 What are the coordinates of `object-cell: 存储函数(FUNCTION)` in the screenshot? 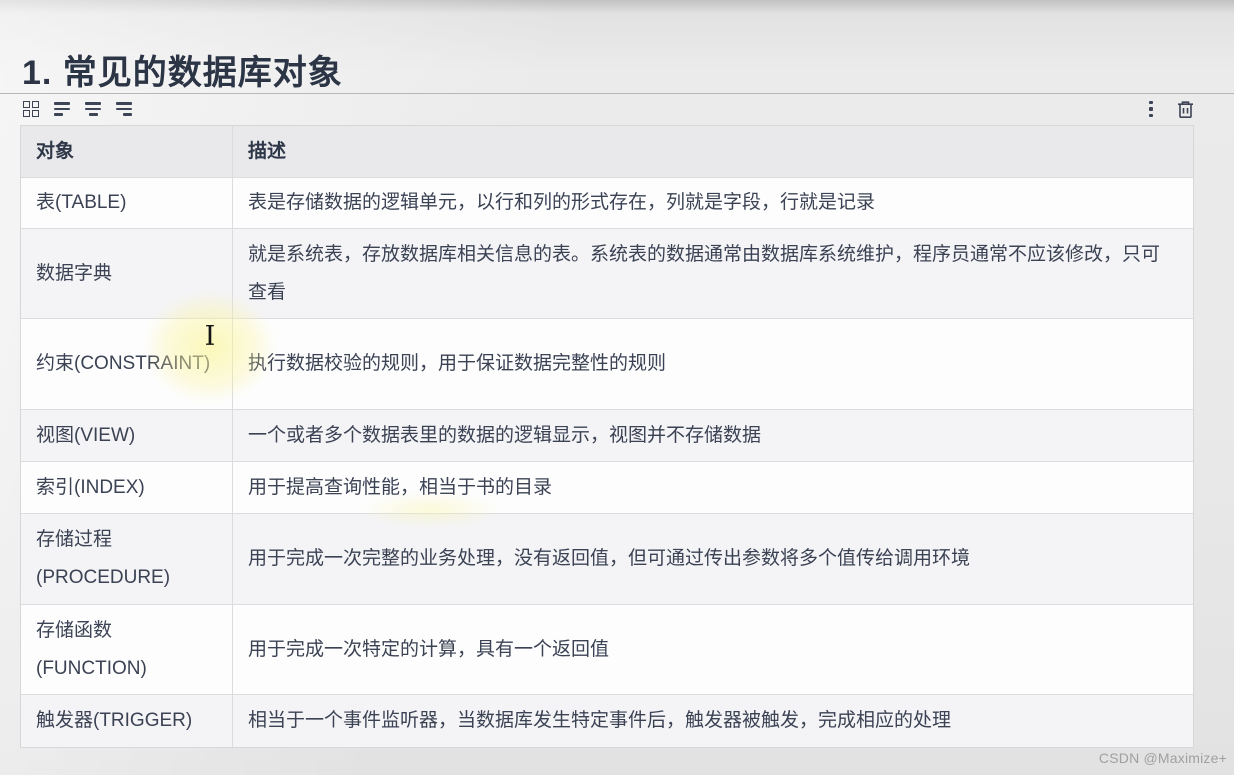 It's located at (127, 649).